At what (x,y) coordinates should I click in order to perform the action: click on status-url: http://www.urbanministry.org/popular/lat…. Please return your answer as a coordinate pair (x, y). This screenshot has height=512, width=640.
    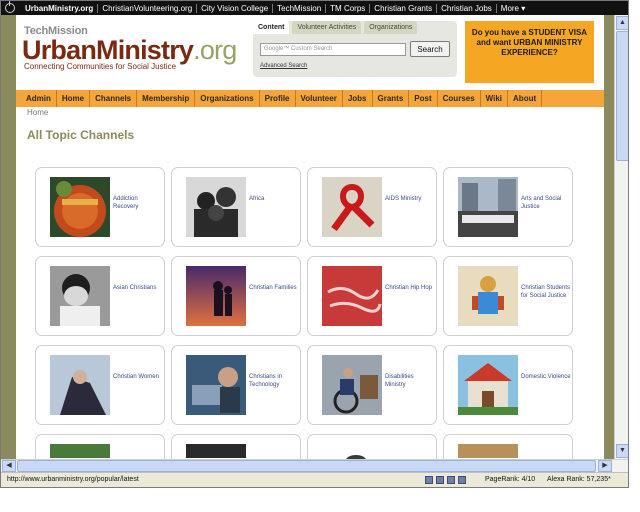
    Looking at the image, I should click on (73, 479).